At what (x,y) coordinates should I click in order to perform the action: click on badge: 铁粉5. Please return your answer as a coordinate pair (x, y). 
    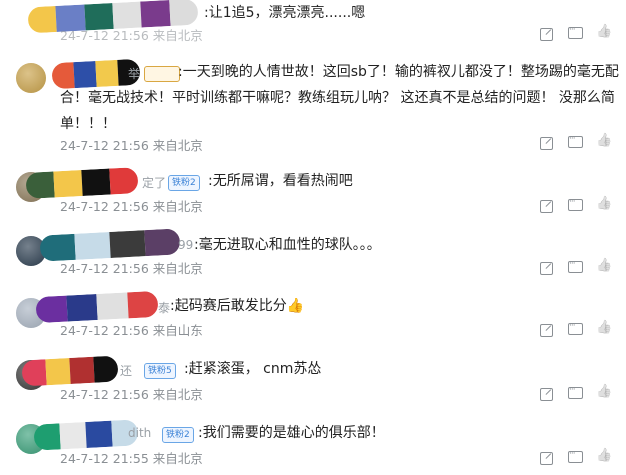
    Looking at the image, I should click on (160, 371).